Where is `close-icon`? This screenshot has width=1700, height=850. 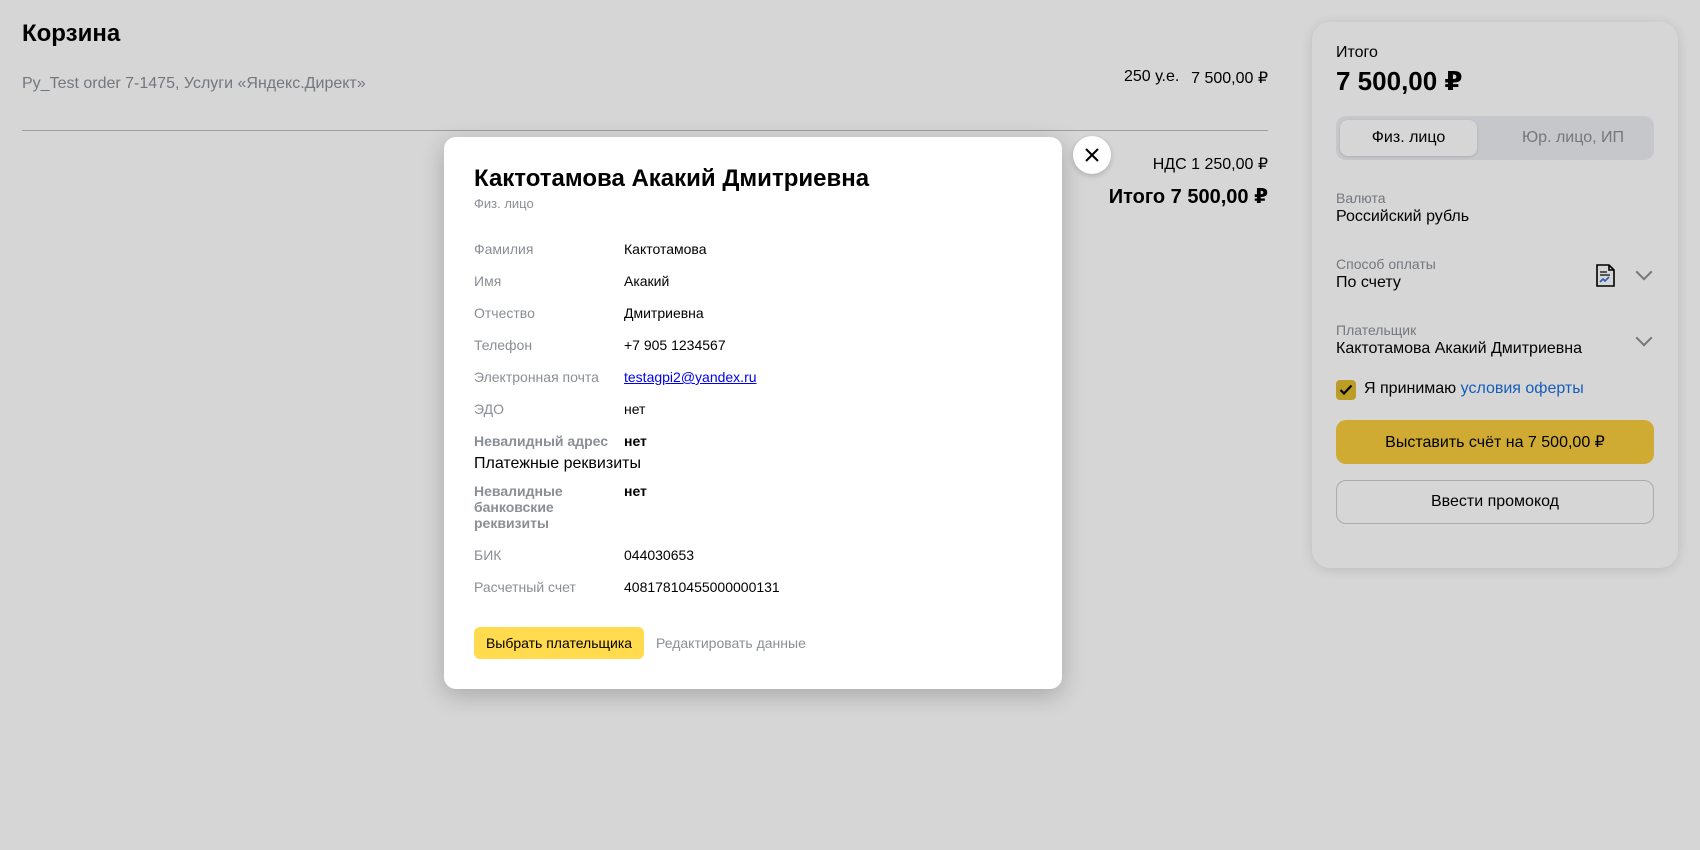 close-icon is located at coordinates (1092, 155).